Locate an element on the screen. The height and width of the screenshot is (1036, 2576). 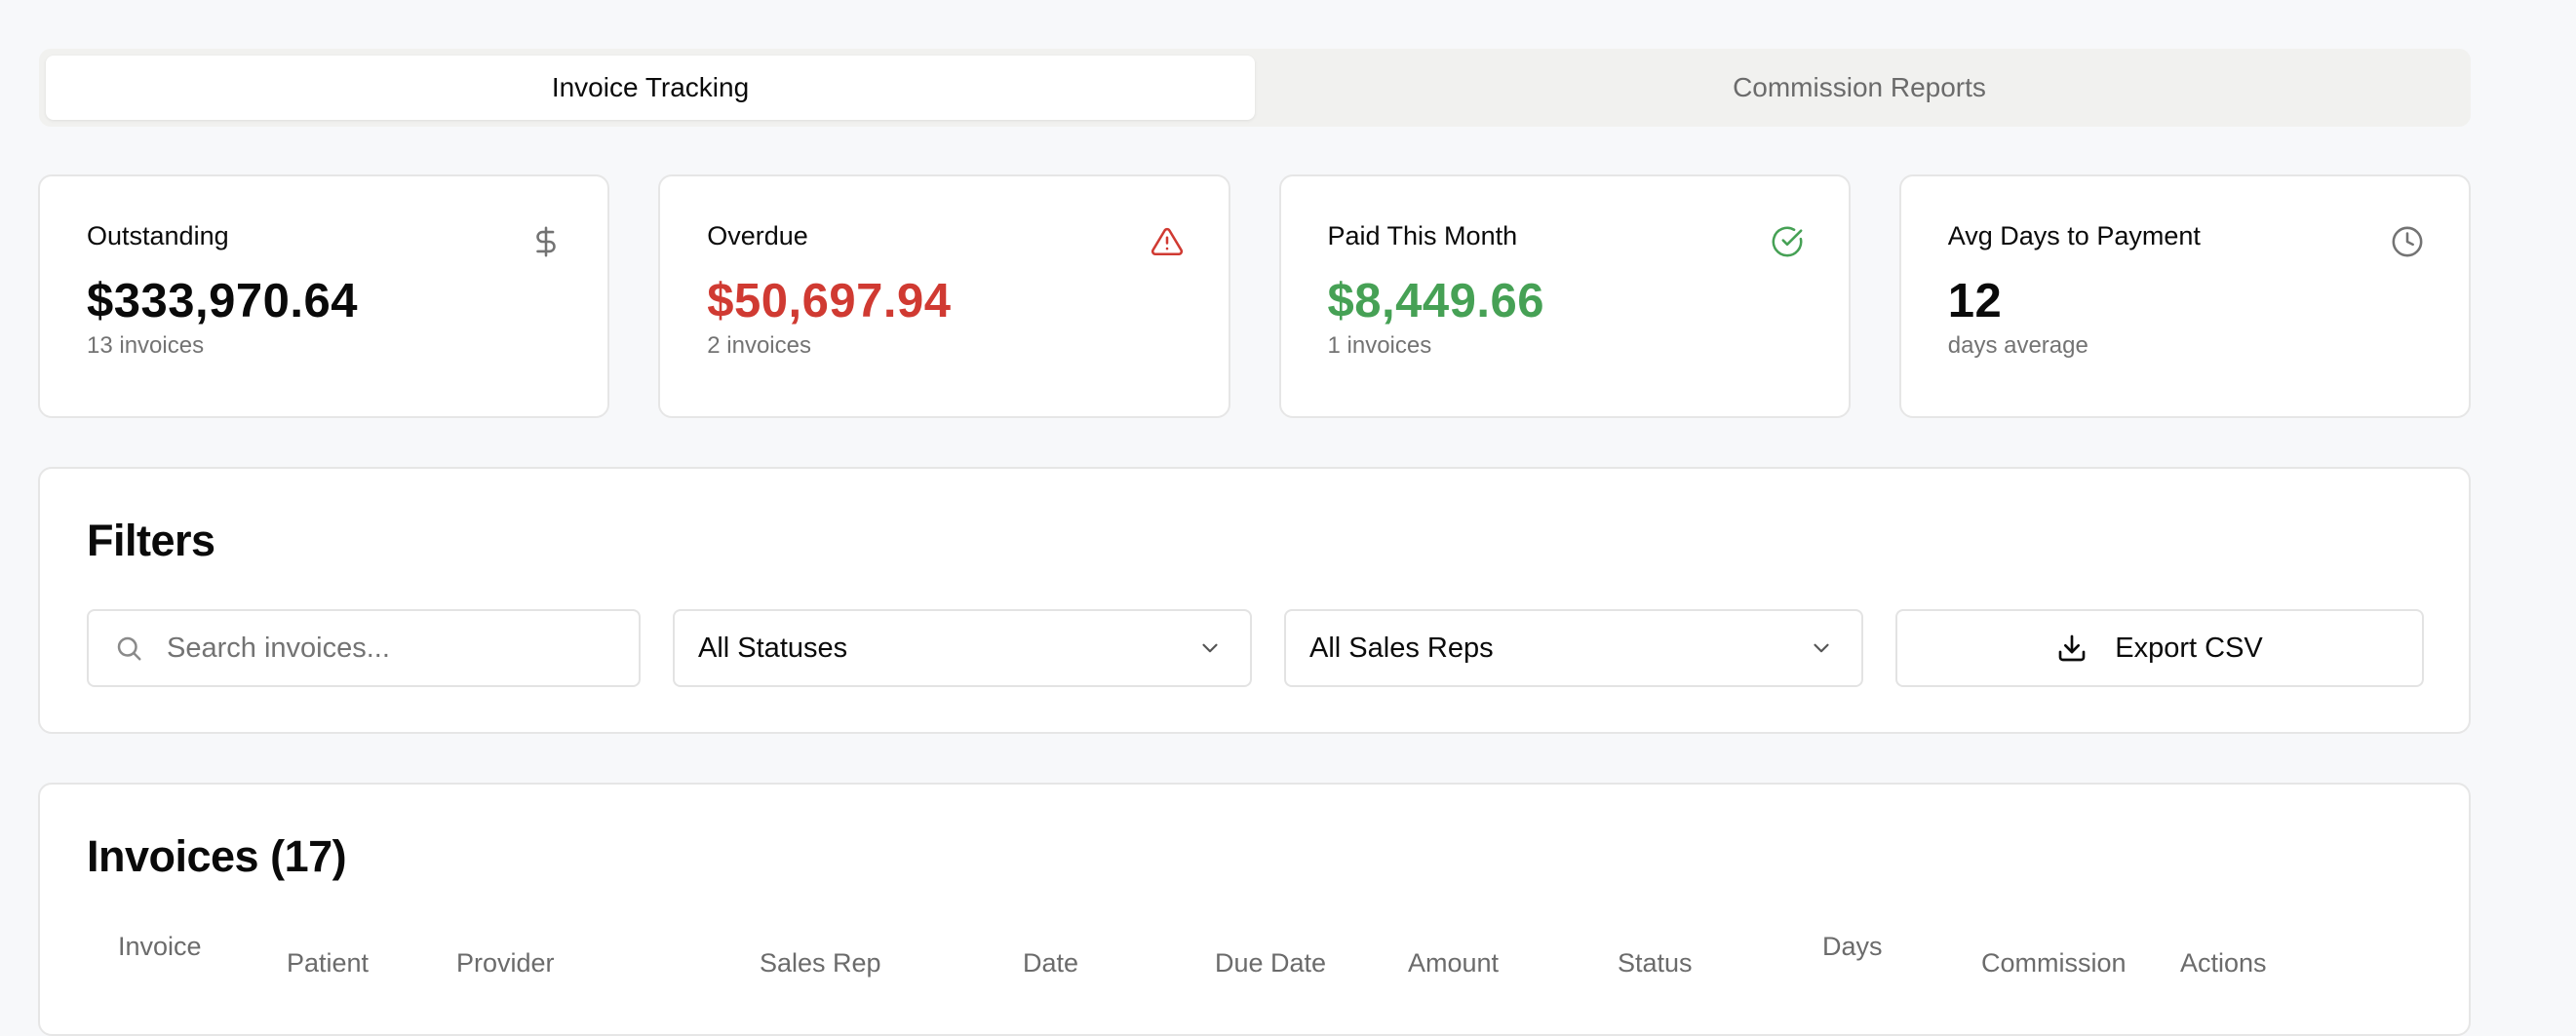
tab-bar: Invoice Tracking Commission Reports is located at coordinates (1255, 88).